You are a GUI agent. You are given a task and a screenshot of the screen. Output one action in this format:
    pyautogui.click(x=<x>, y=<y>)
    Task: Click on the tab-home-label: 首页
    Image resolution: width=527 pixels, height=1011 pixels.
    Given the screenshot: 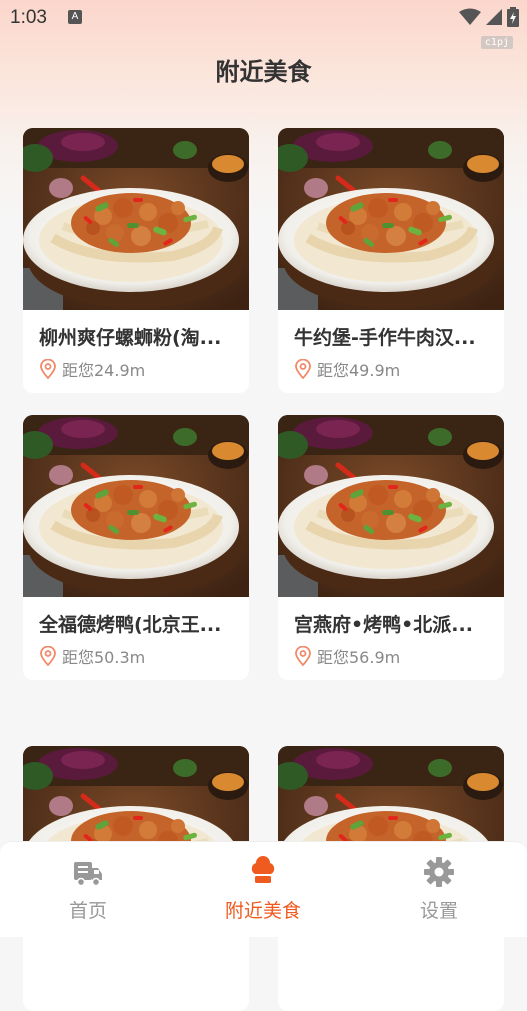 What is the action you would take?
    pyautogui.click(x=87, y=911)
    